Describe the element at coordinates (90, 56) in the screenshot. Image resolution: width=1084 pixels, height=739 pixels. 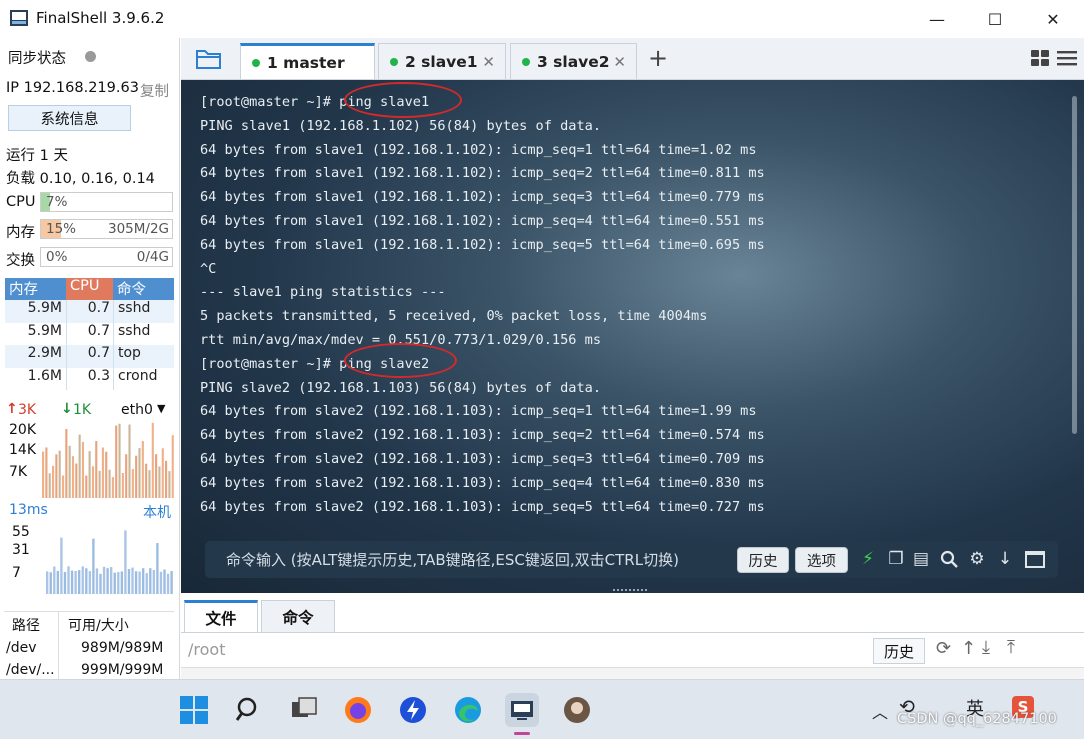
I see `sync-status-icon` at that location.